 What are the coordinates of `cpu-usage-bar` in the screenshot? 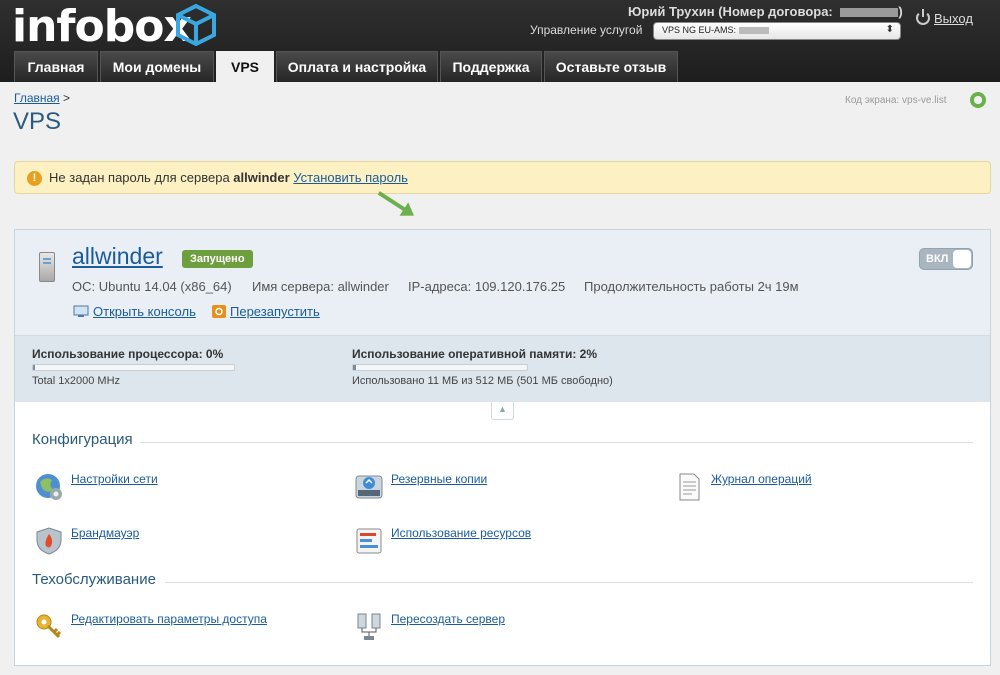 It's located at (133, 367).